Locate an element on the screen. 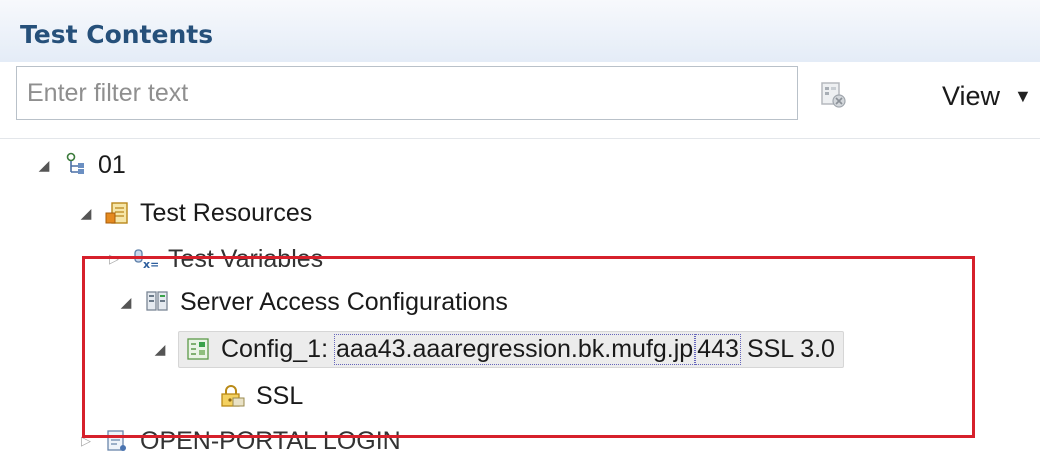 This screenshot has height=469, width=1040. tree-item-server-access: ◢ Server Access Configurations is located at coordinates (313, 302).